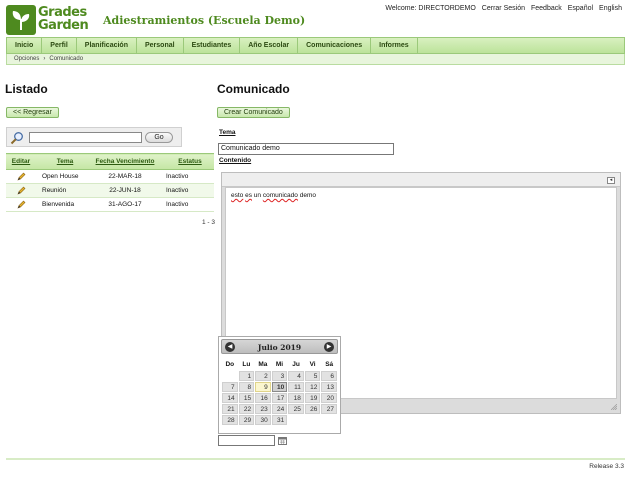 This screenshot has height=480, width=640. I want to click on back-button: << Regresar, so click(32, 112).